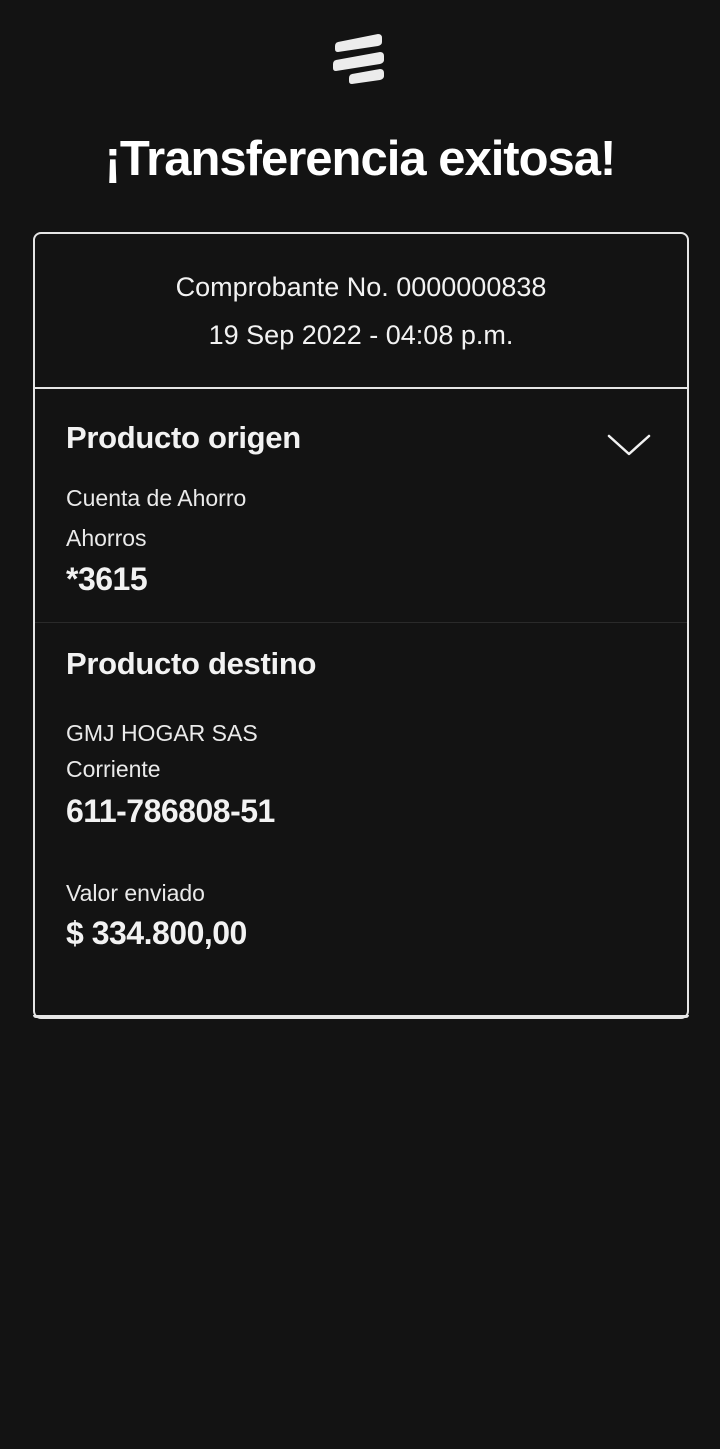 The height and width of the screenshot is (1449, 720). What do you see at coordinates (183, 437) in the screenshot?
I see `origin-title: Producto origen` at bounding box center [183, 437].